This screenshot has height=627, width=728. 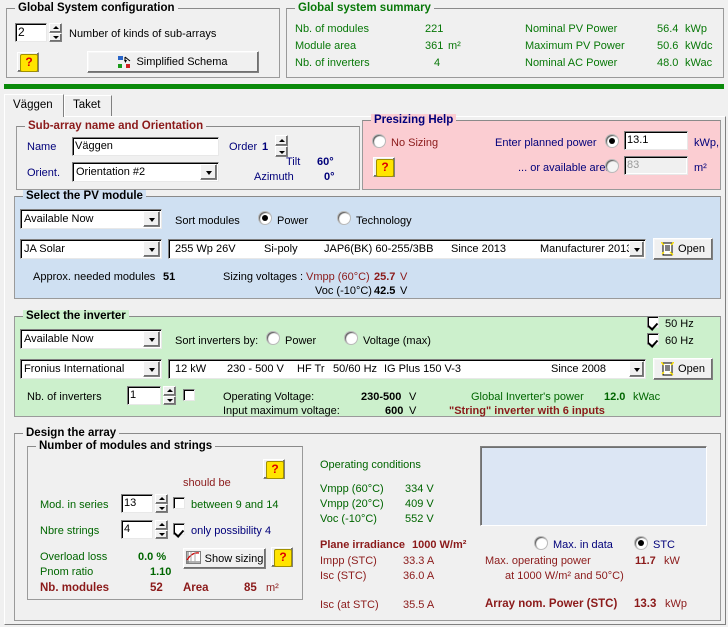 I want to click on show-sizing-help-button: ?, so click(x=282, y=557).